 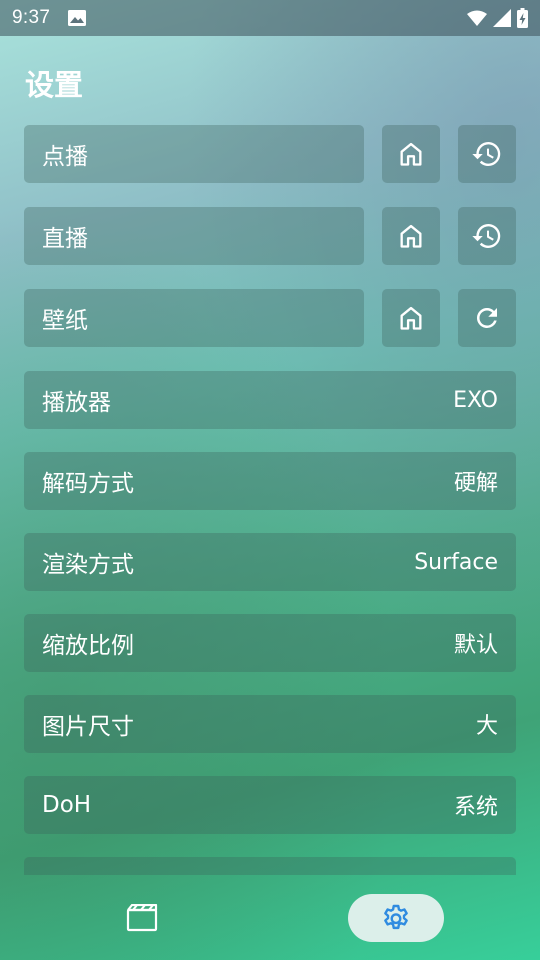 I want to click on wallpaper-source-button: 壁纸, so click(x=194, y=318).